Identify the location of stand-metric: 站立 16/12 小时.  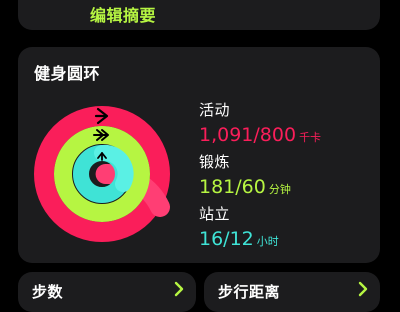
(239, 228).